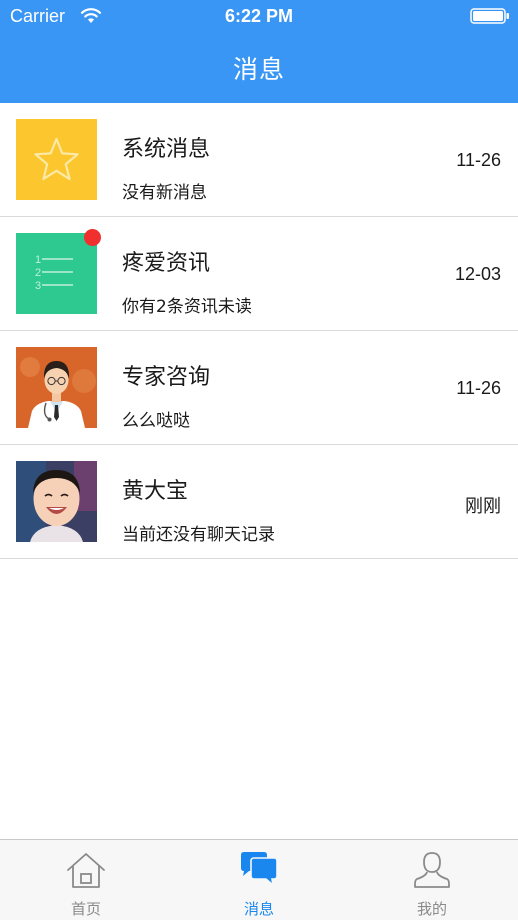 This screenshot has width=518, height=920. What do you see at coordinates (198, 535) in the screenshot?
I see `row-subtitle: 当前还没有聊天记录` at bounding box center [198, 535].